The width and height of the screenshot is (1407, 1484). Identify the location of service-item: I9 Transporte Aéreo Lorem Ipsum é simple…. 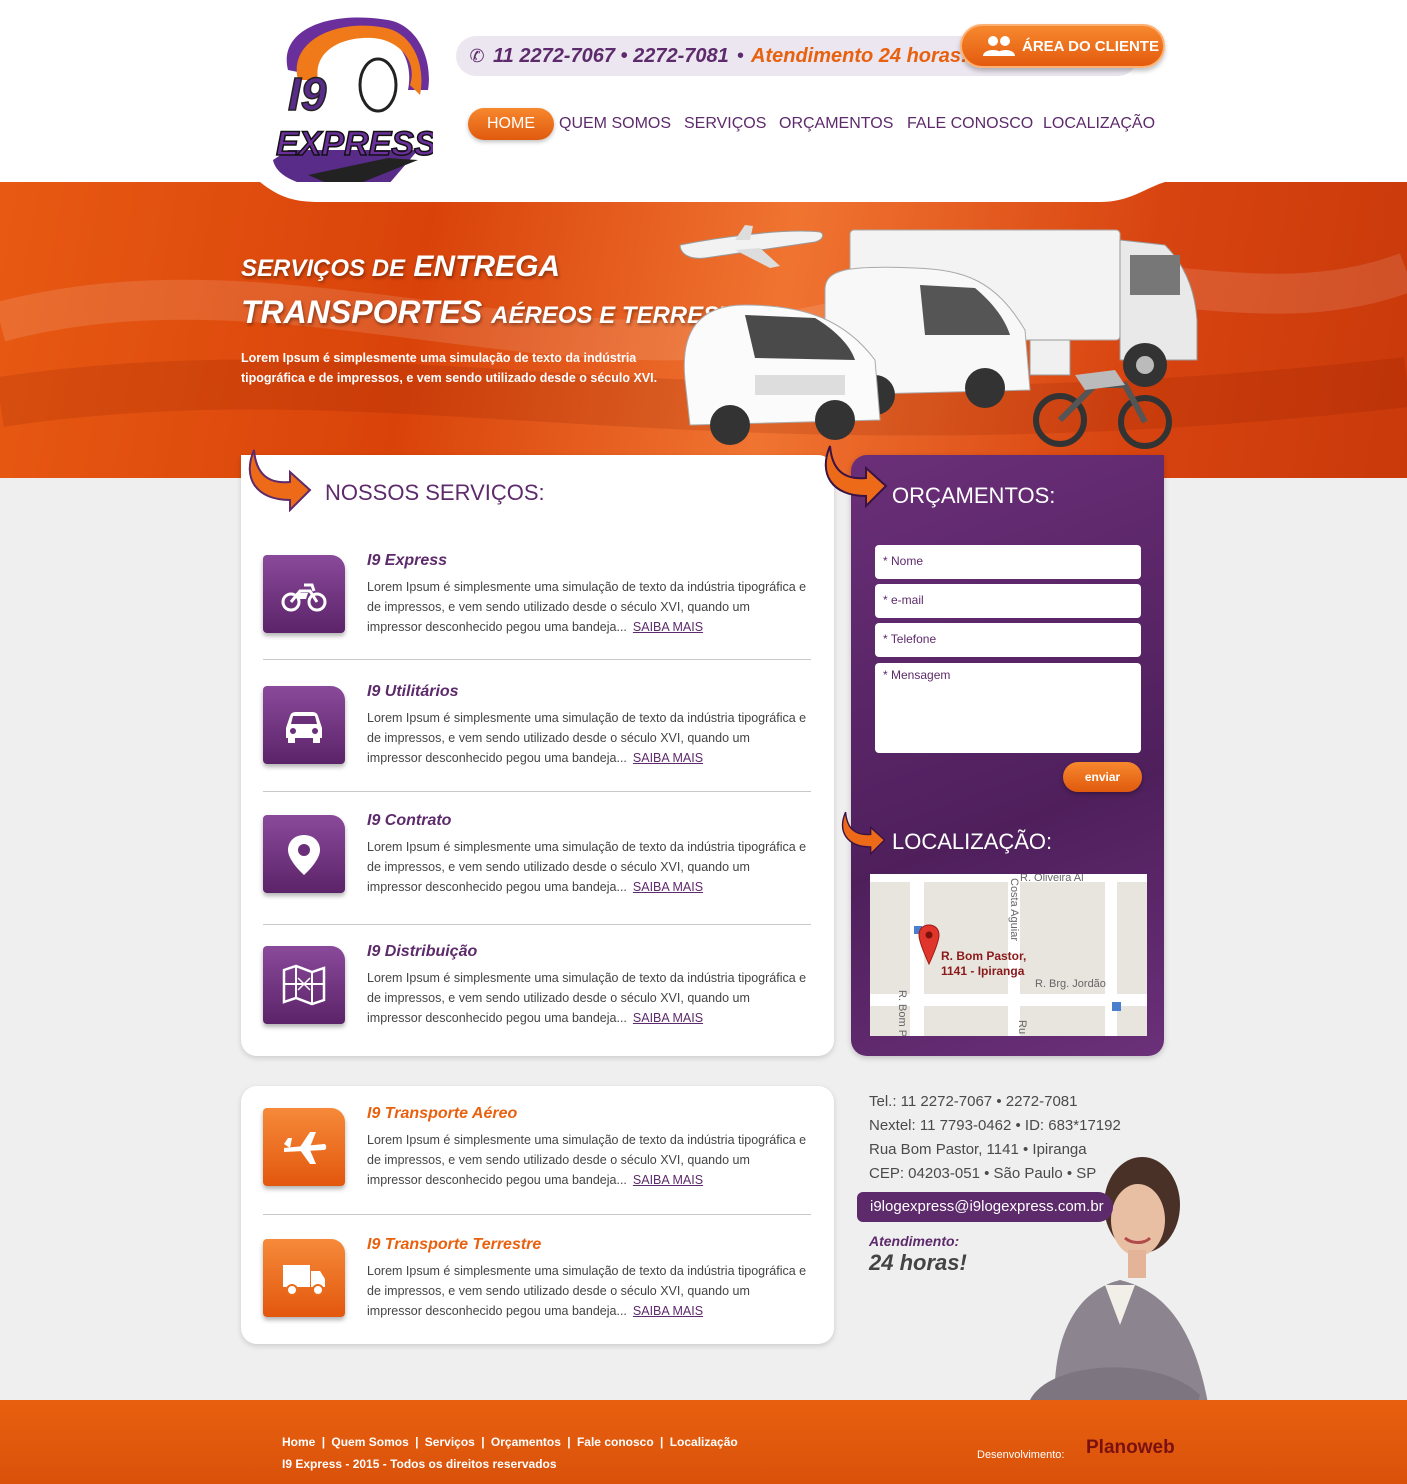
(537, 1161).